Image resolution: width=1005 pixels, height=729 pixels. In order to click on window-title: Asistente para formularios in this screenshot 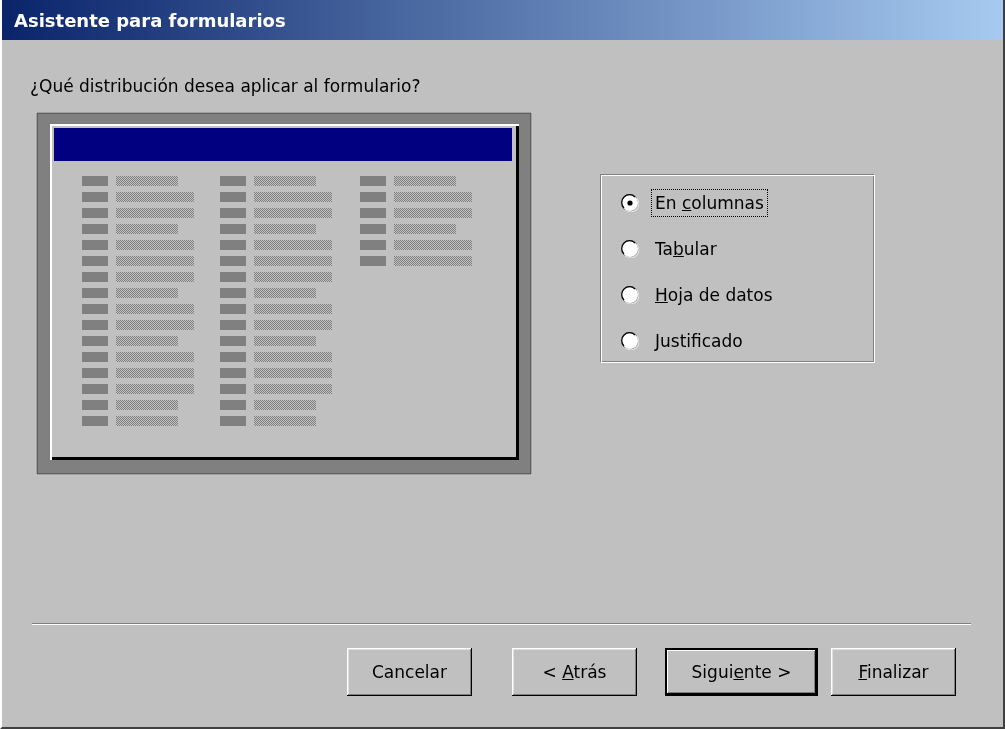, I will do `click(150, 20)`.